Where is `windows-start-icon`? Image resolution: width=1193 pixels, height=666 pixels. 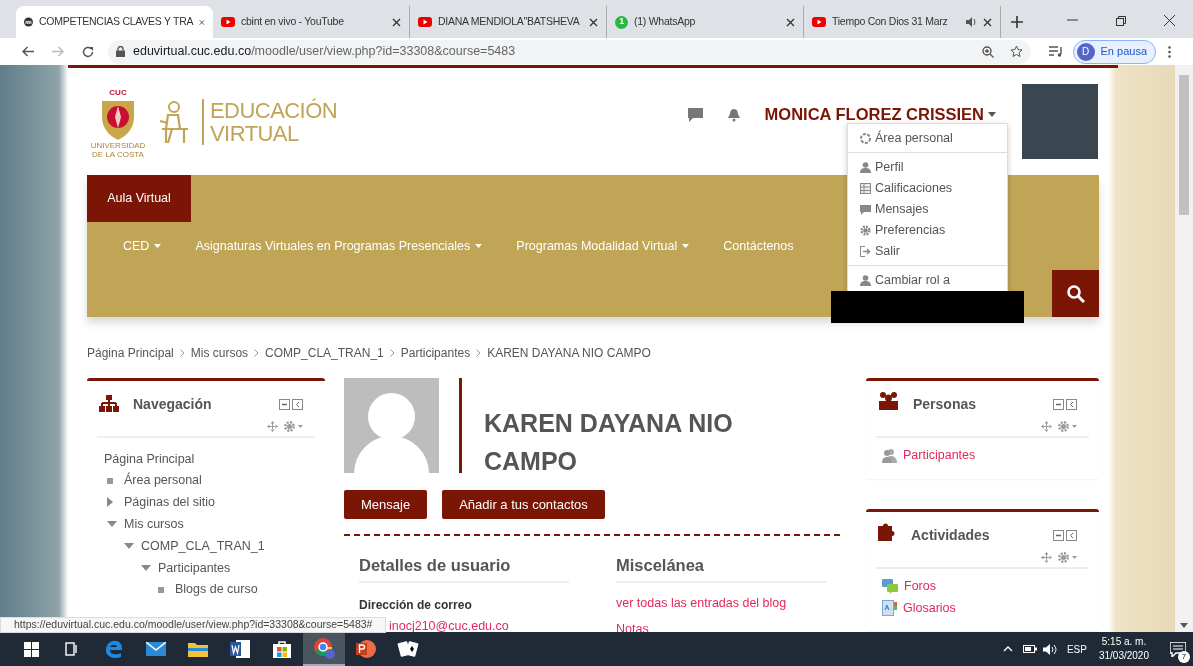 windows-start-icon is located at coordinates (31, 649).